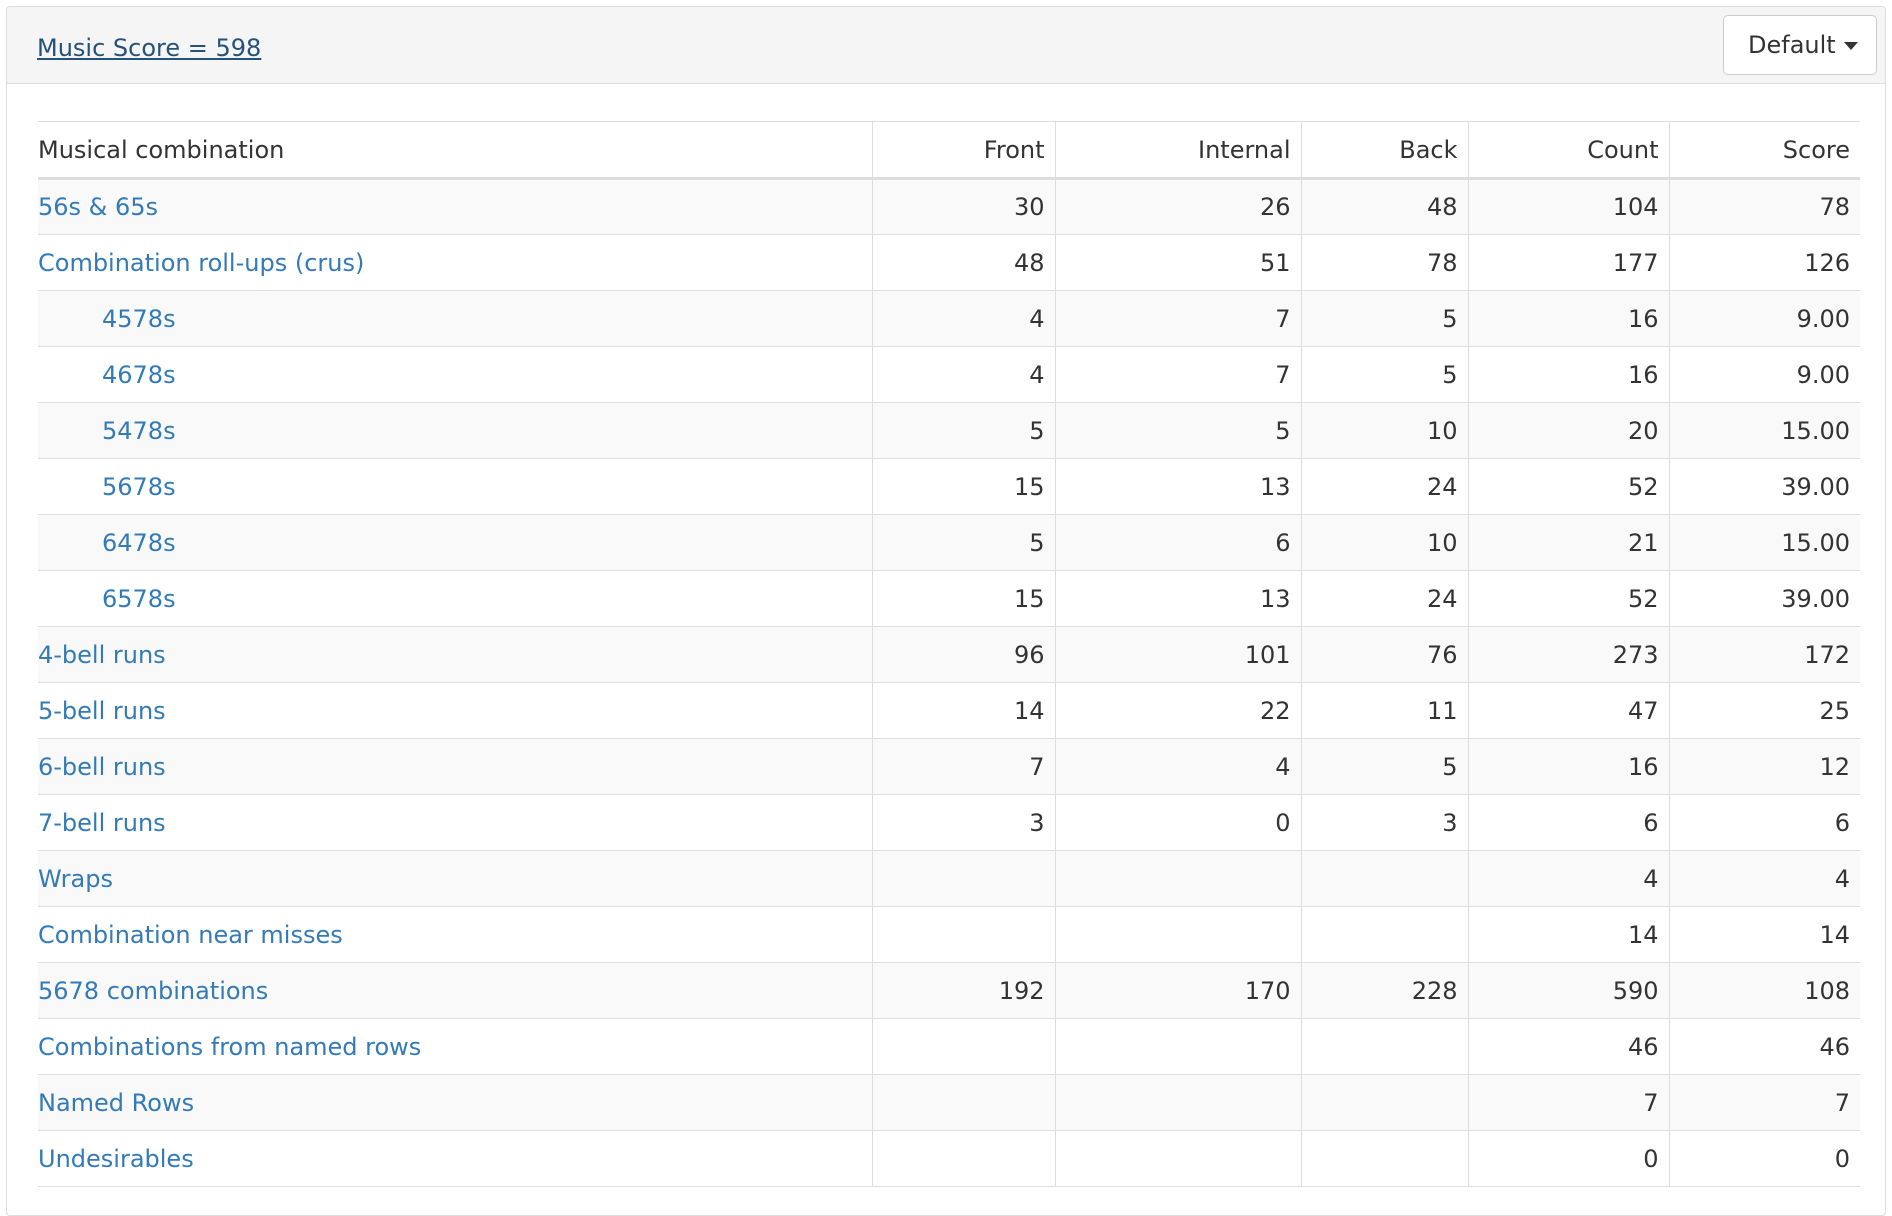 This screenshot has width=1892, height=1216. Describe the element at coordinates (1177, 542) in the screenshot. I see `internal-cell: 6` at that location.